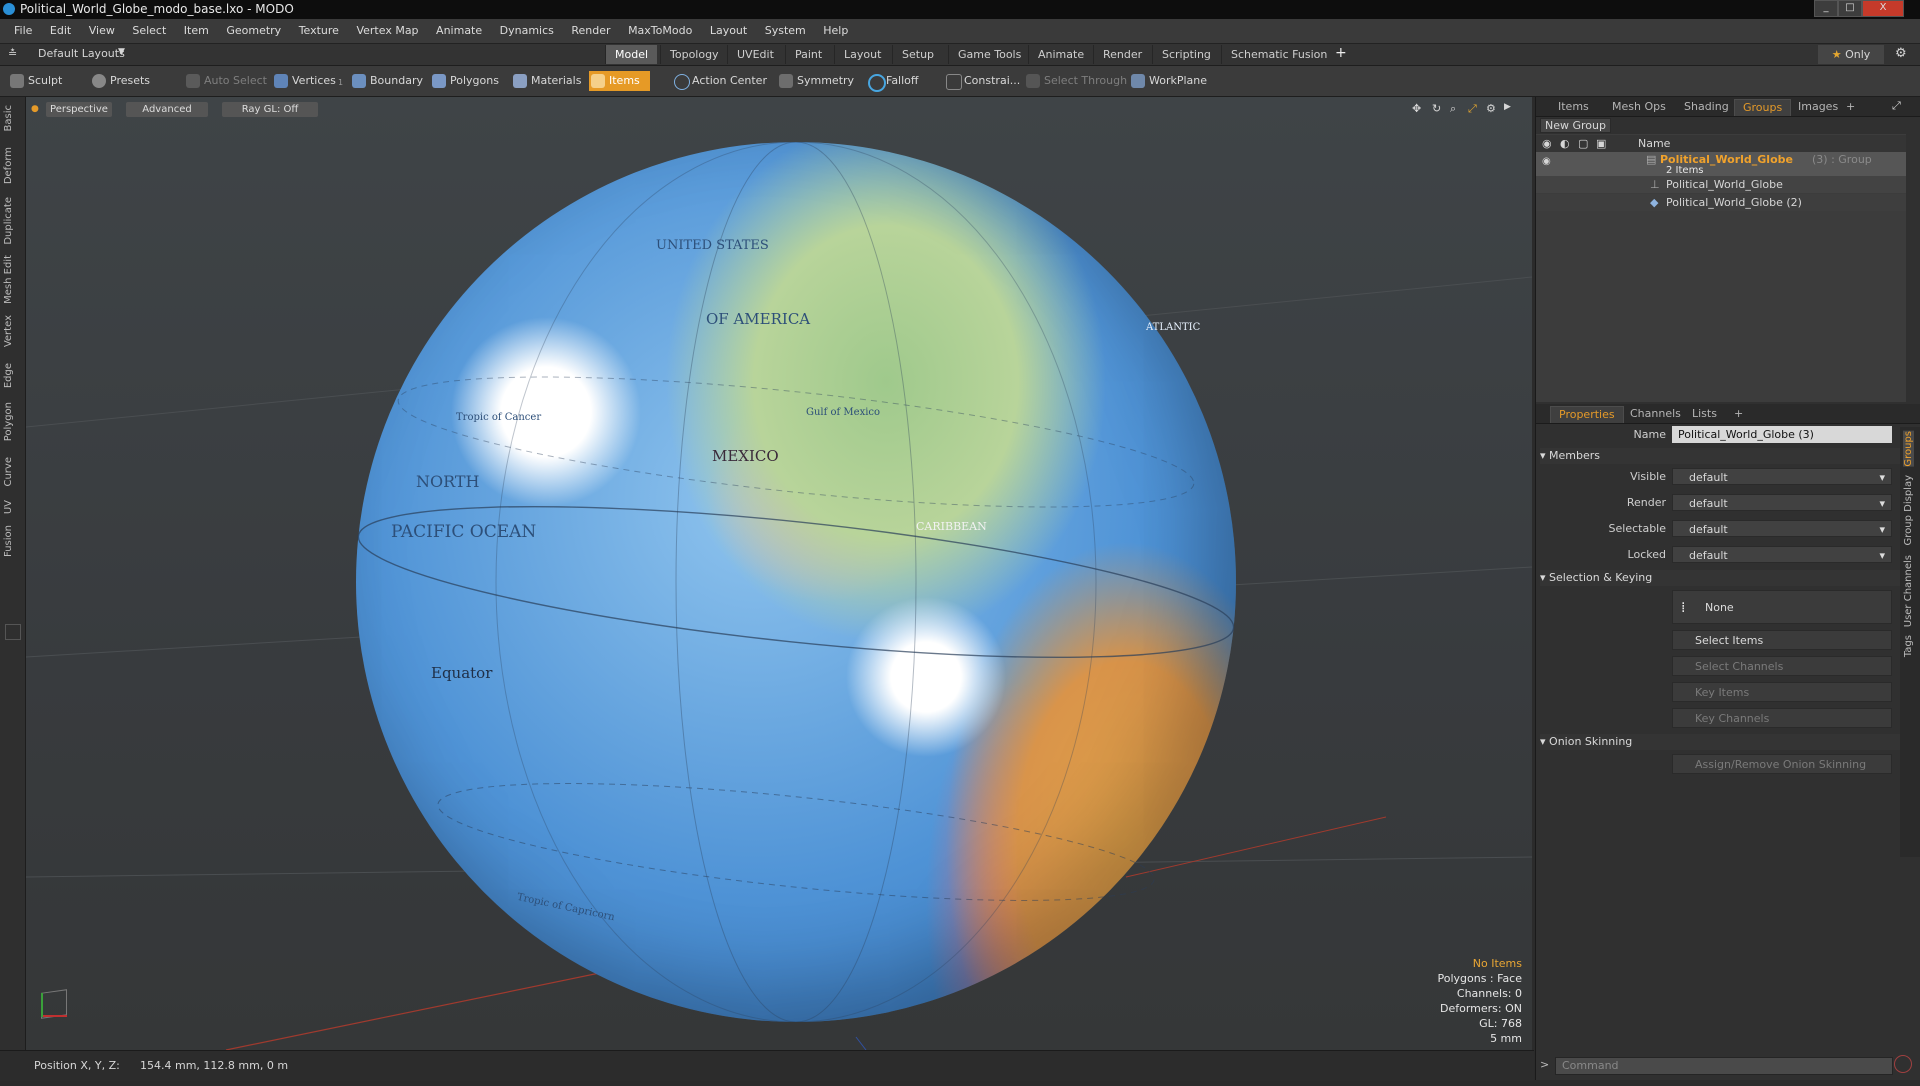 The image size is (1920, 1086). What do you see at coordinates (149, 30) in the screenshot?
I see `menu-select: Select` at bounding box center [149, 30].